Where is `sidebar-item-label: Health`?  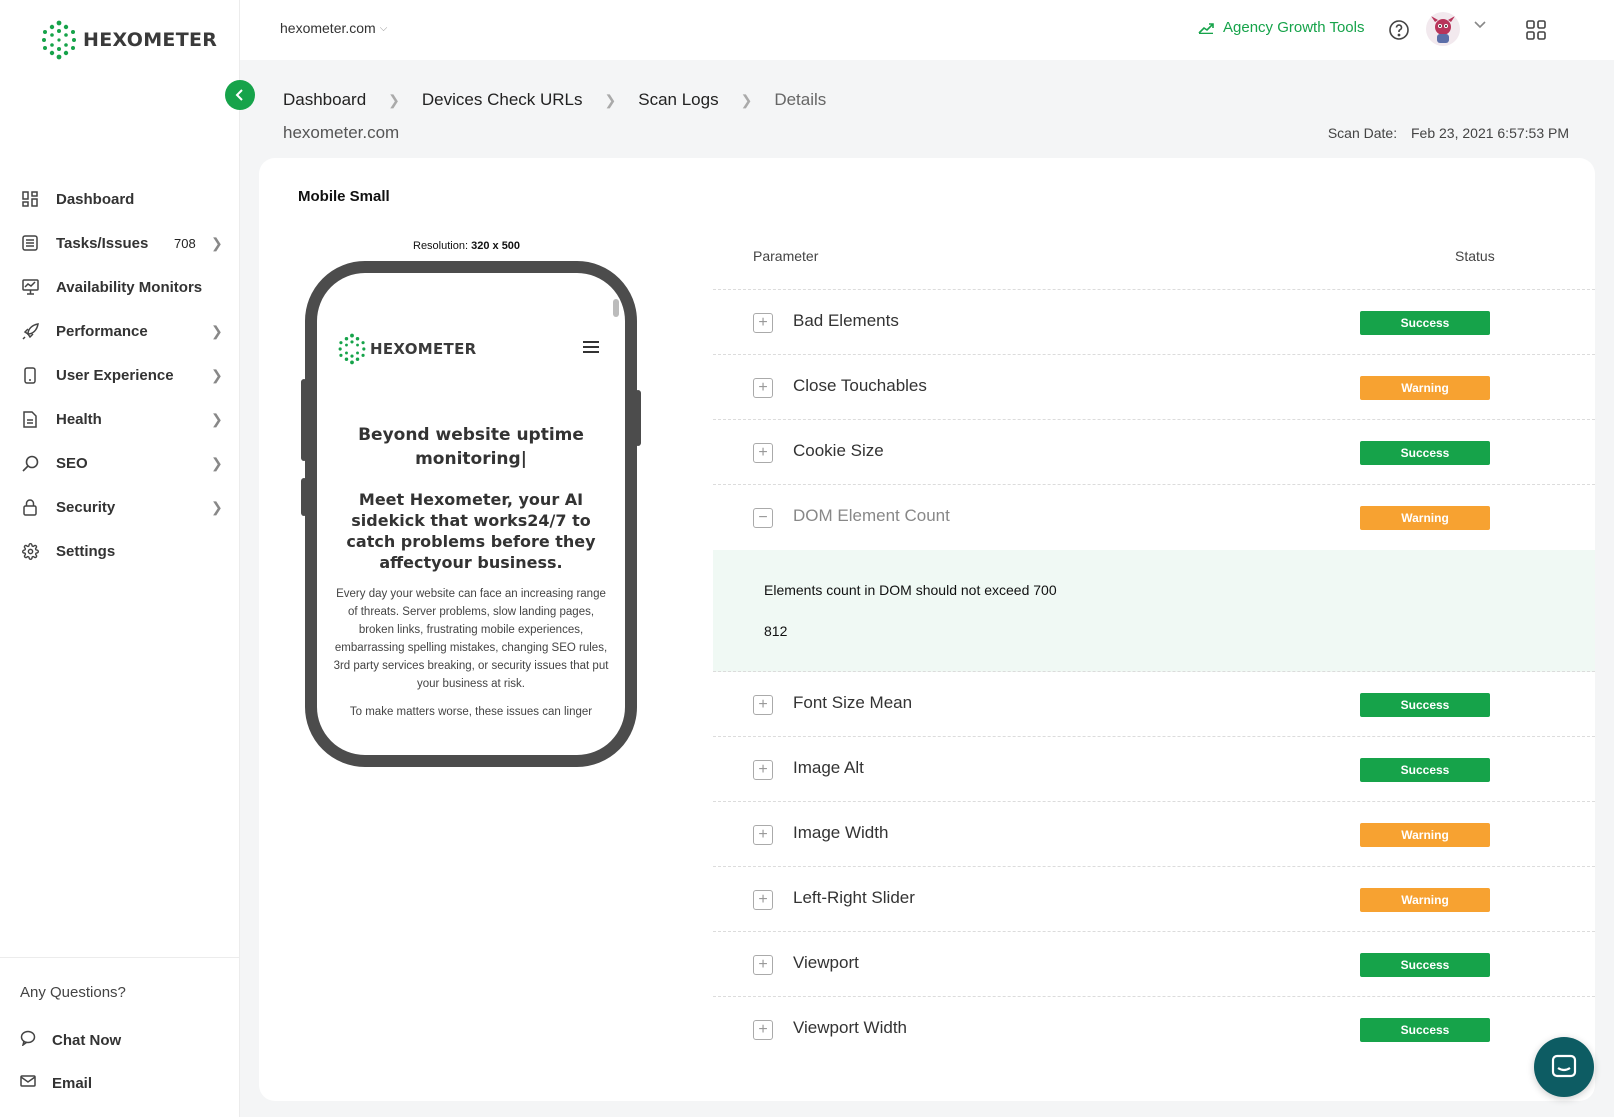
sidebar-item-label: Health is located at coordinates (79, 419).